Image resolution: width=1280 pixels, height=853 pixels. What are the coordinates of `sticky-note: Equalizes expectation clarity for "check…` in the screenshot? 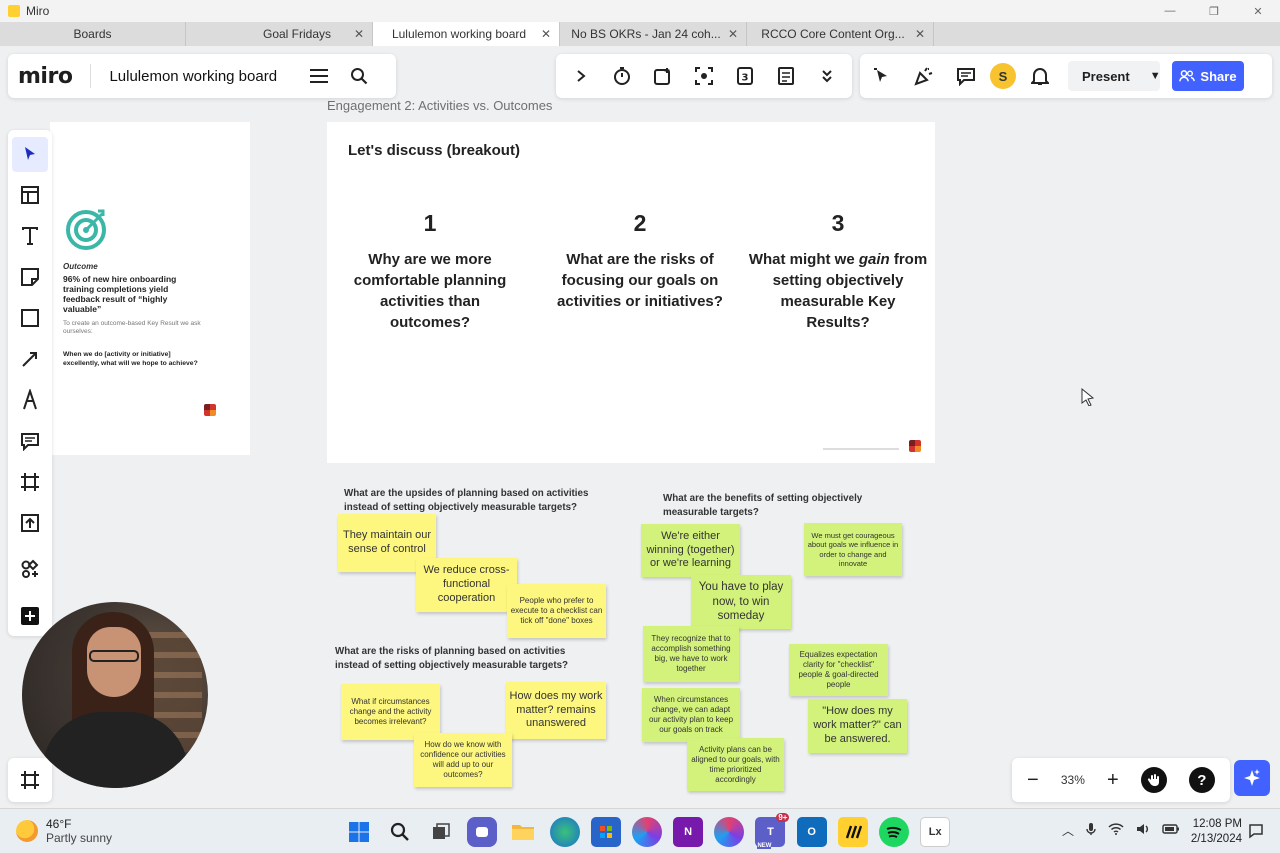 It's located at (838, 670).